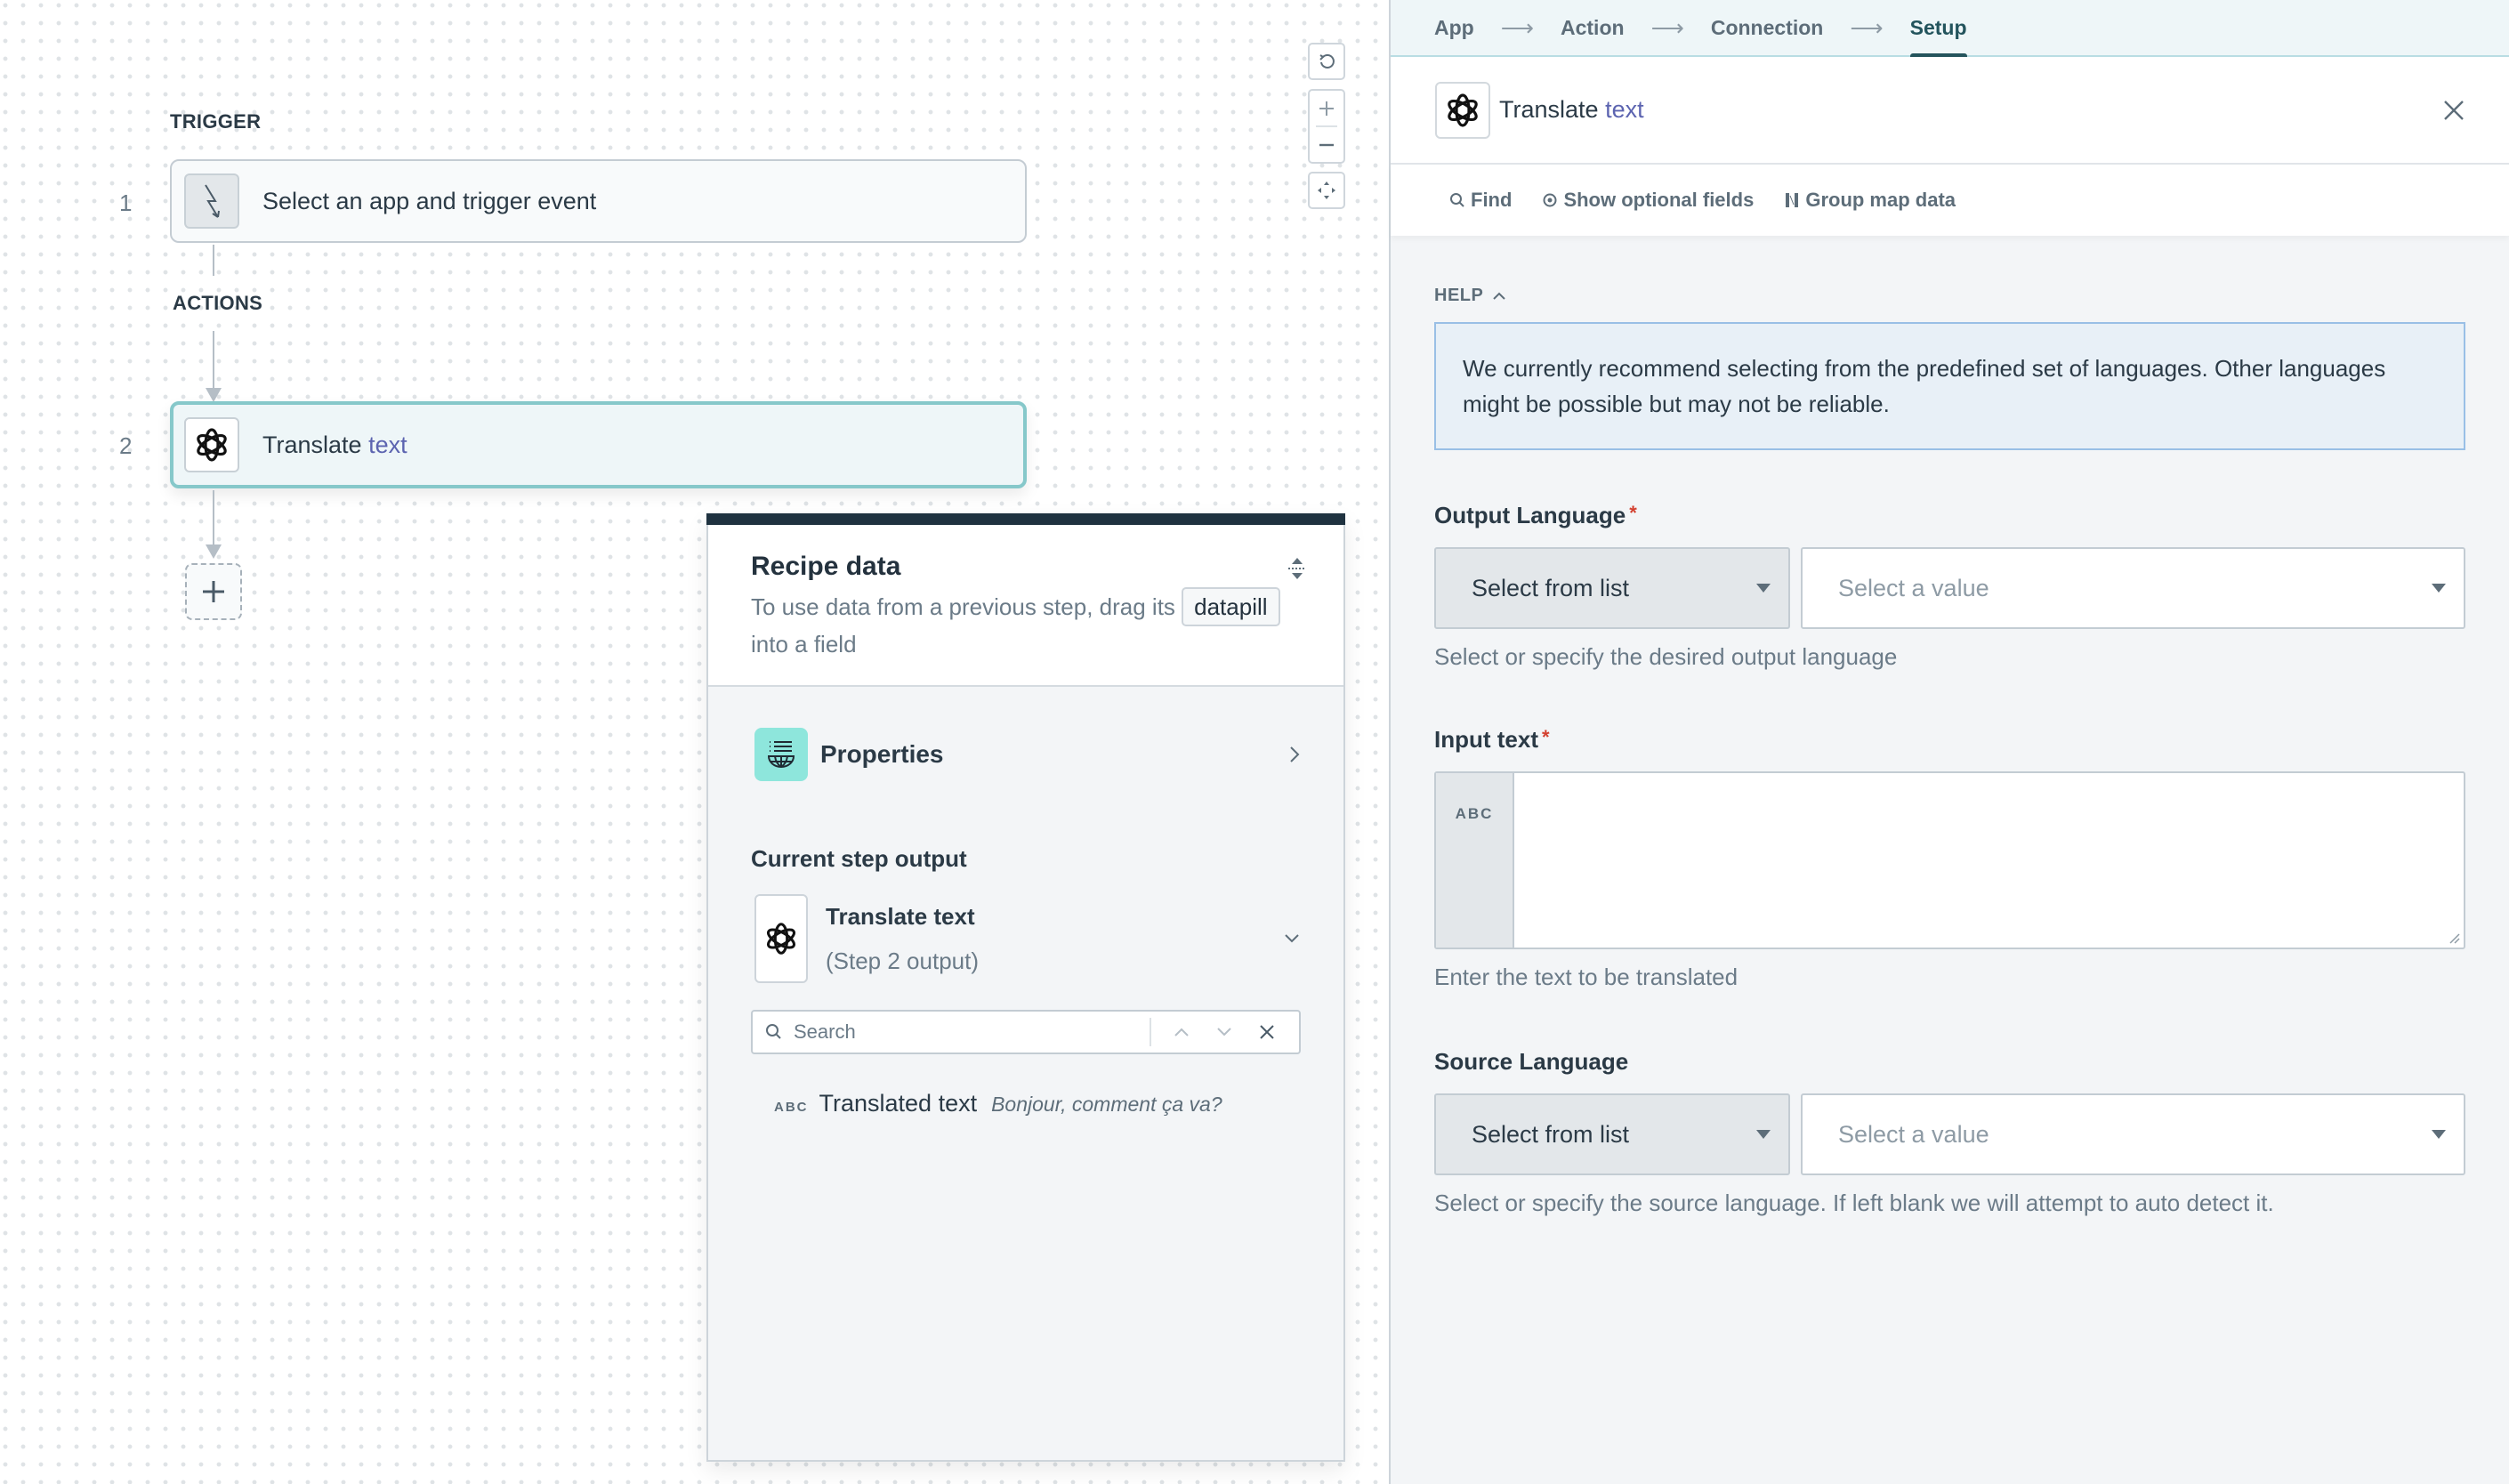 This screenshot has height=1484, width=2509. I want to click on panel-toolbar: Find Show optional fields Group map data, so click(1950, 200).